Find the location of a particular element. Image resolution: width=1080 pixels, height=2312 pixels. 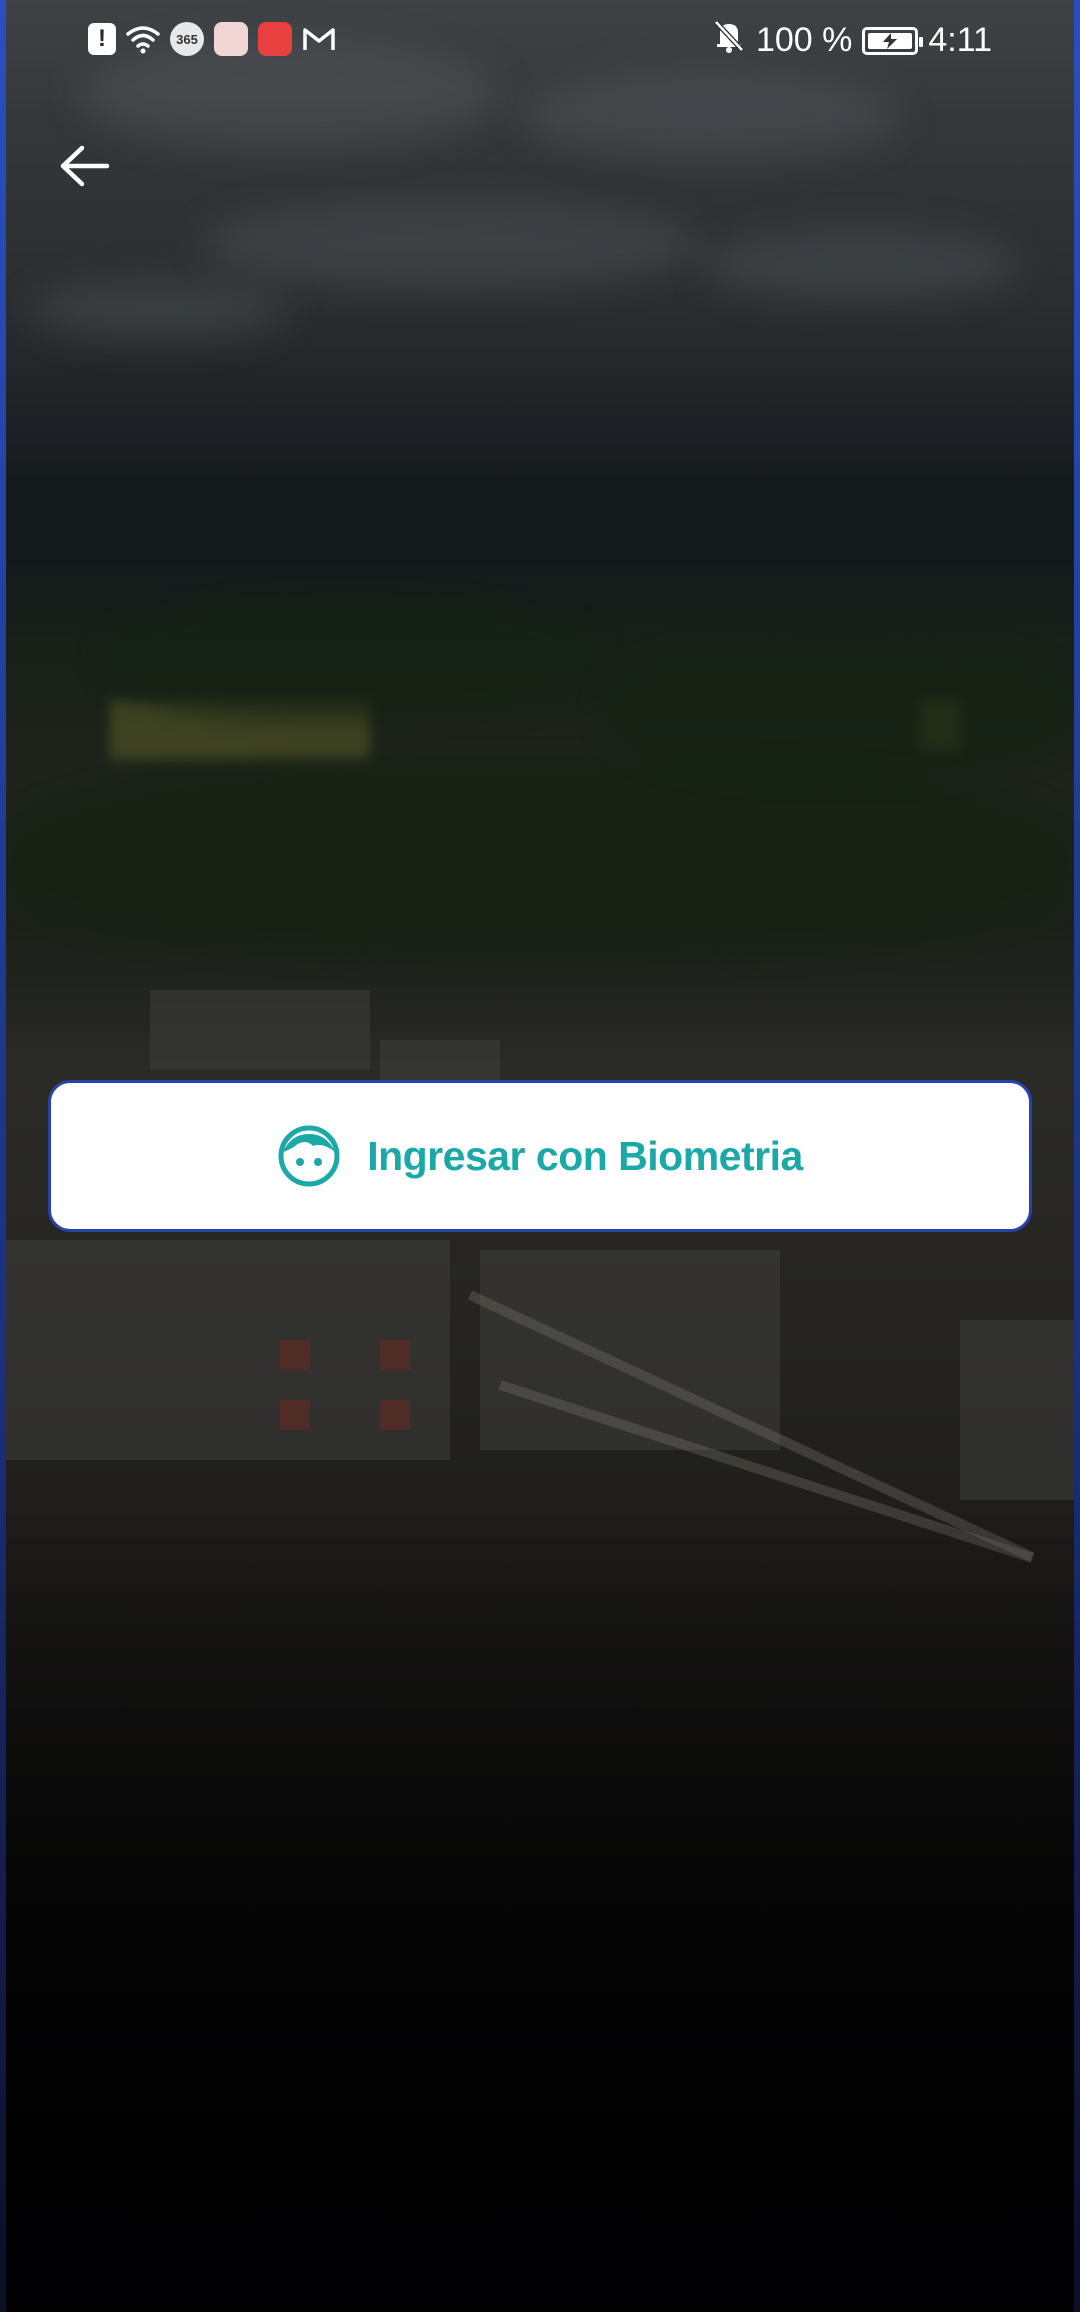

status-icons-right: 100 % 4:11 is located at coordinates (852, 40).